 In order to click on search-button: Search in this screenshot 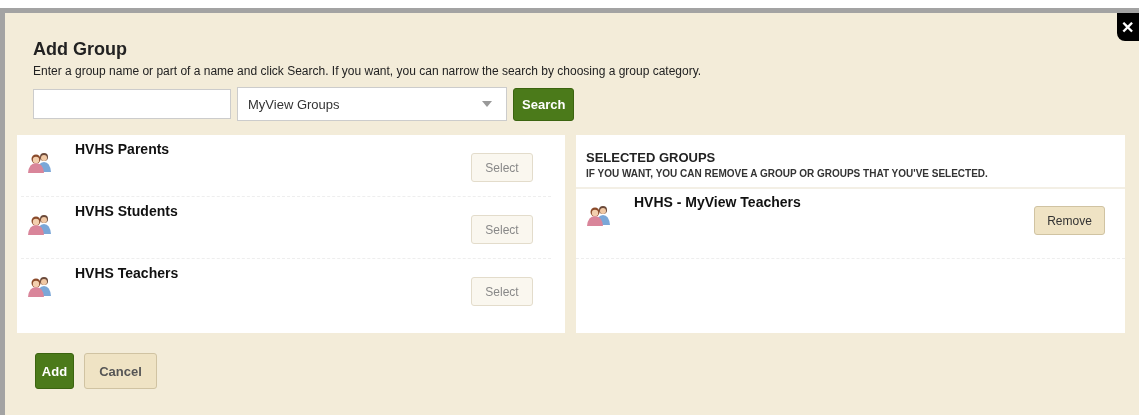, I will do `click(544, 104)`.